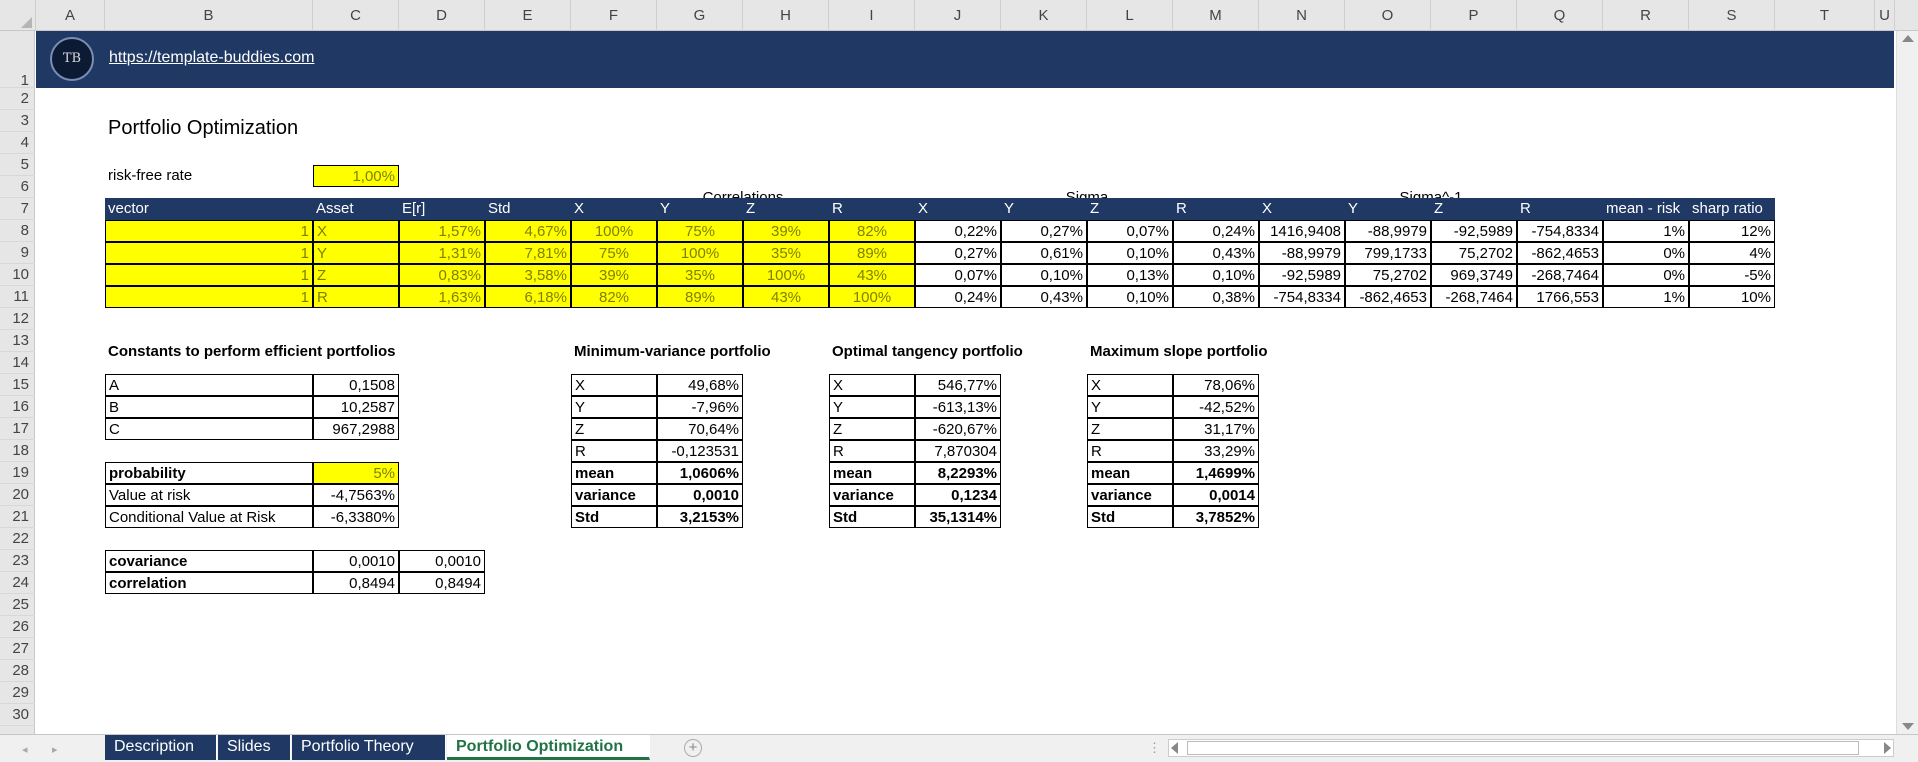 Image resolution: width=1918 pixels, height=762 pixels. What do you see at coordinates (17, 275) in the screenshot?
I see `row-header-10: 10` at bounding box center [17, 275].